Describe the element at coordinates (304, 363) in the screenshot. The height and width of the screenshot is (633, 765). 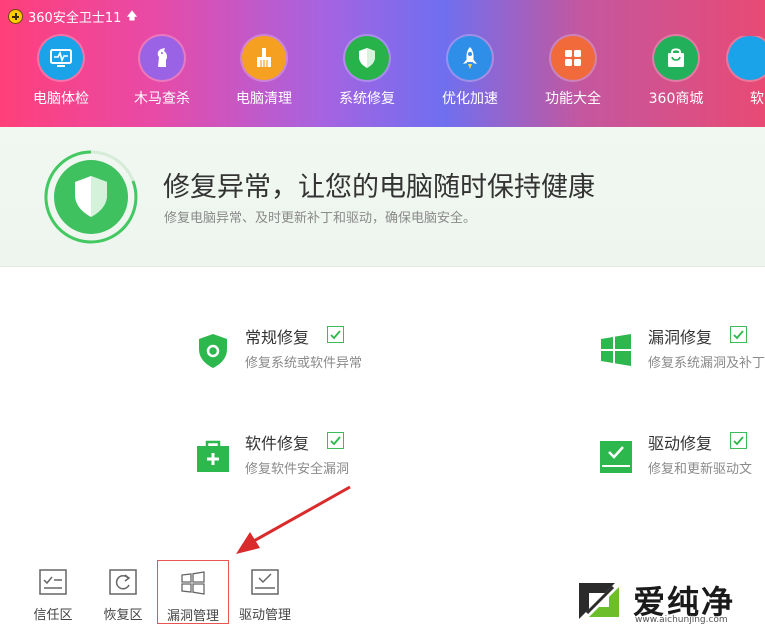
I see `option-desc: 修复系统或软件异常` at that location.